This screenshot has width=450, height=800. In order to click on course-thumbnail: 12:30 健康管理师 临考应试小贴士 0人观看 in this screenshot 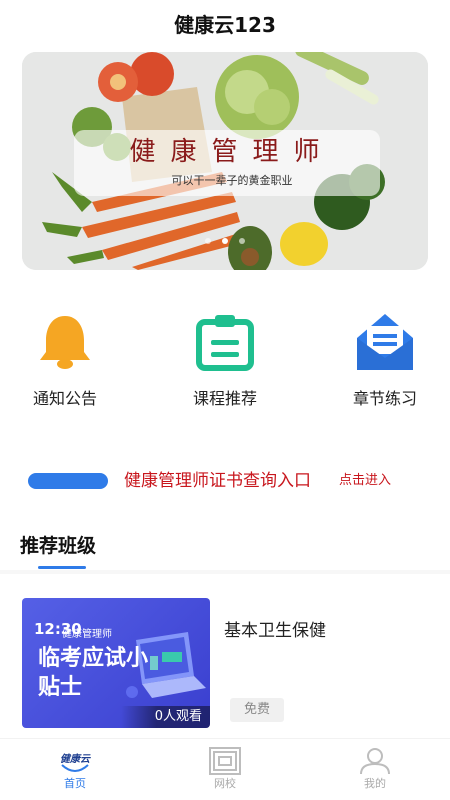, I will do `click(116, 663)`.